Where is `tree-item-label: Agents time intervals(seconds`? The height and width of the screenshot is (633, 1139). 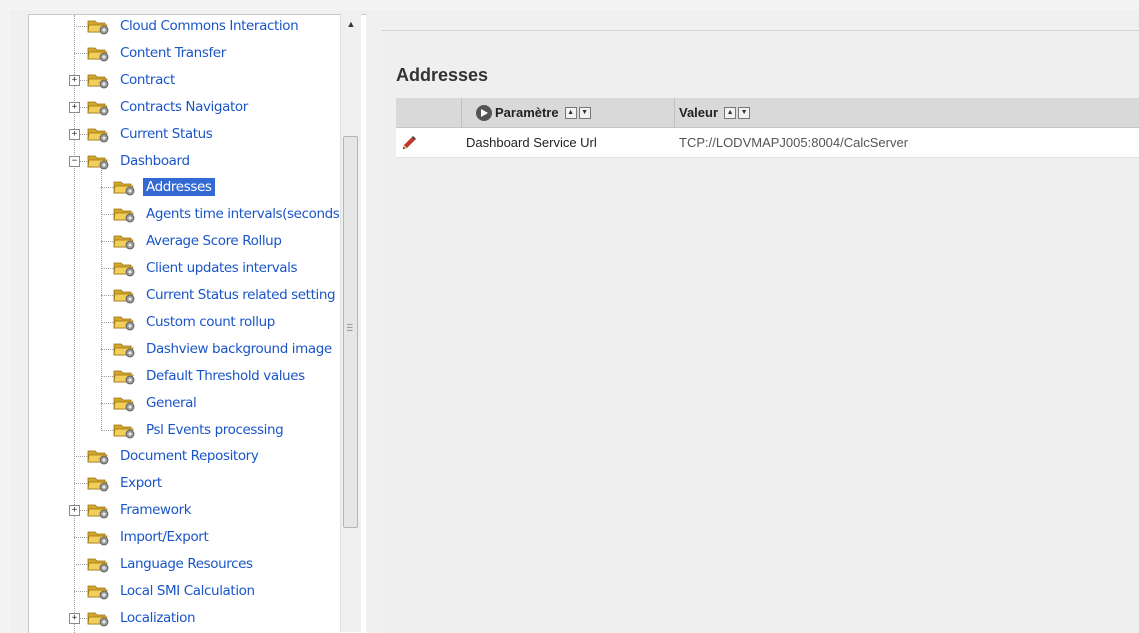
tree-item-label: Agents time intervals(seconds is located at coordinates (243, 214).